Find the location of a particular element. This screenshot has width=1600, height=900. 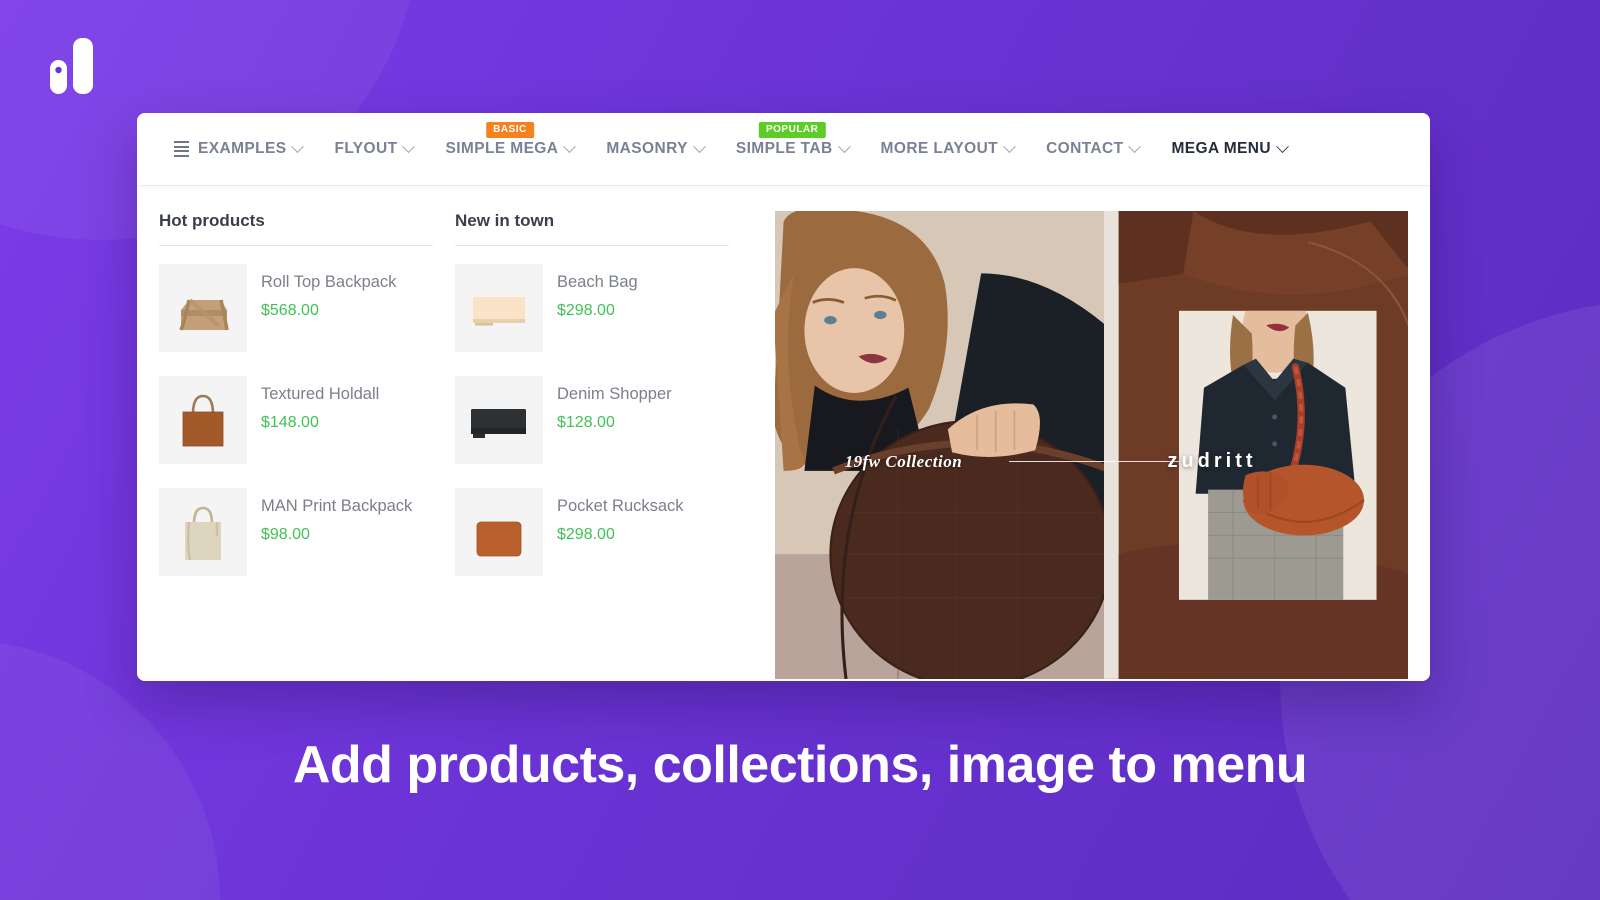

product-info: Textured Holdall $148.00 is located at coordinates (320, 404).